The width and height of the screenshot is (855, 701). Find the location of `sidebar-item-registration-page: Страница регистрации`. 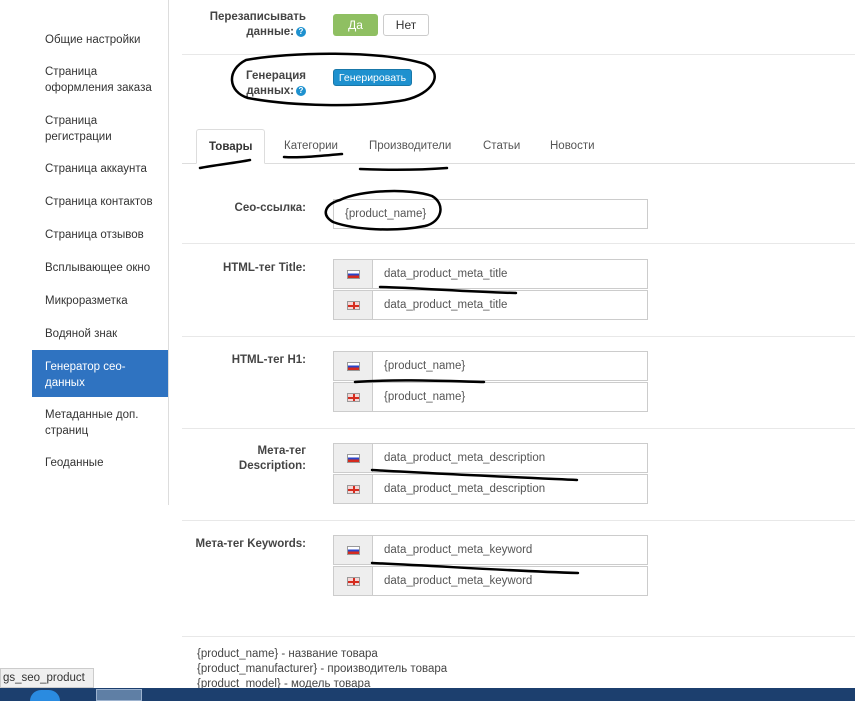

sidebar-item-registration-page: Страница регистрации is located at coordinates (100, 129).